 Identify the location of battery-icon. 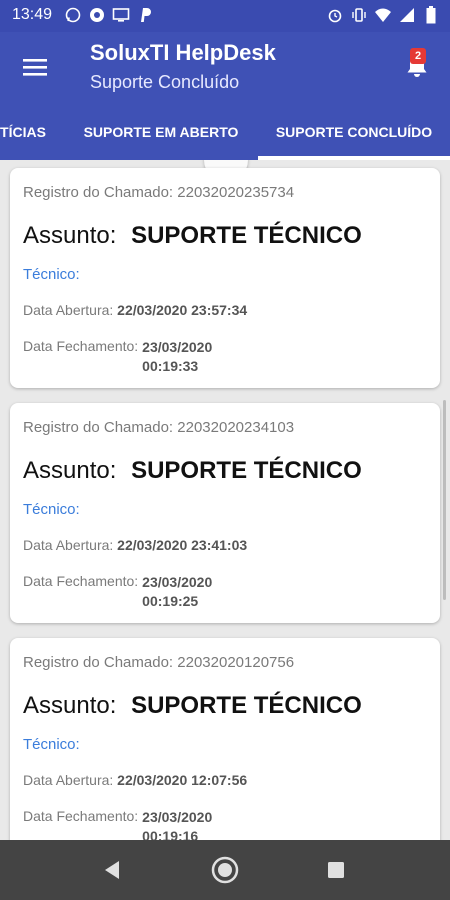
(431, 15).